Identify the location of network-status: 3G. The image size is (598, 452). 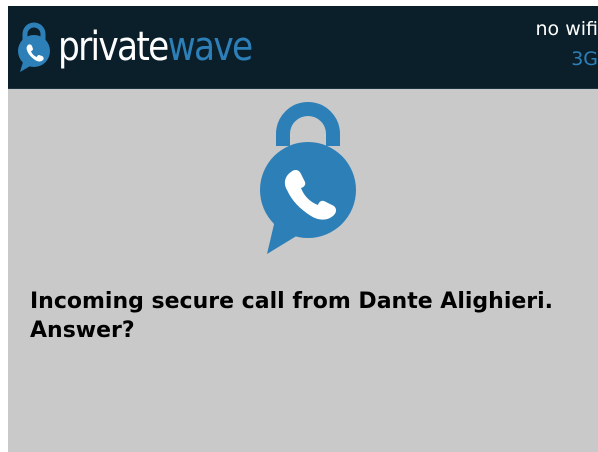
(584, 59).